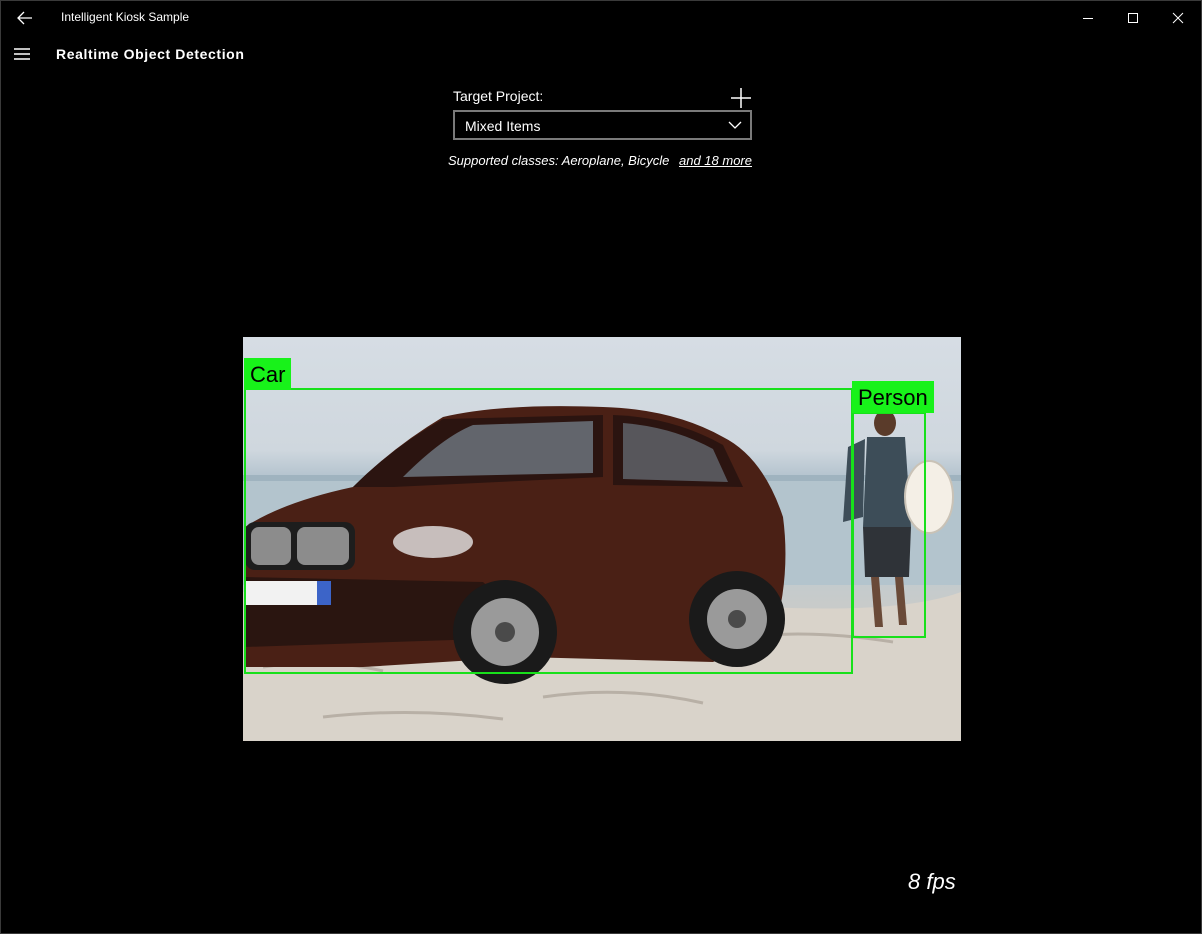 The height and width of the screenshot is (934, 1202). I want to click on more-classes-link: and 18 more, so click(715, 160).